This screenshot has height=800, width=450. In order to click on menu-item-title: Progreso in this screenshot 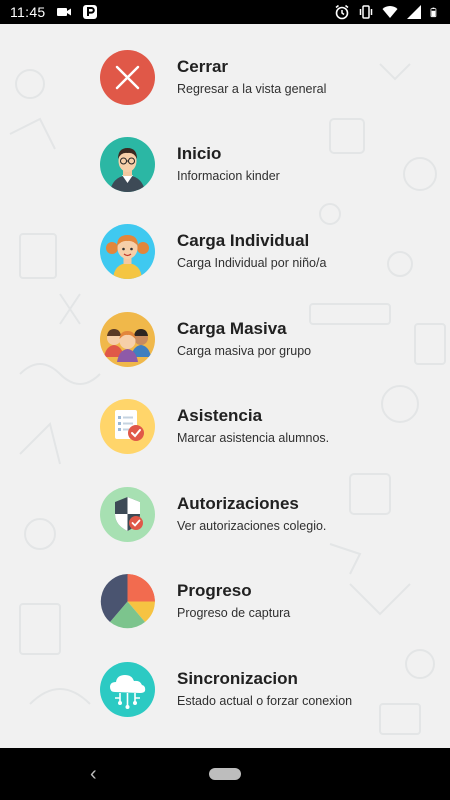, I will do `click(214, 590)`.